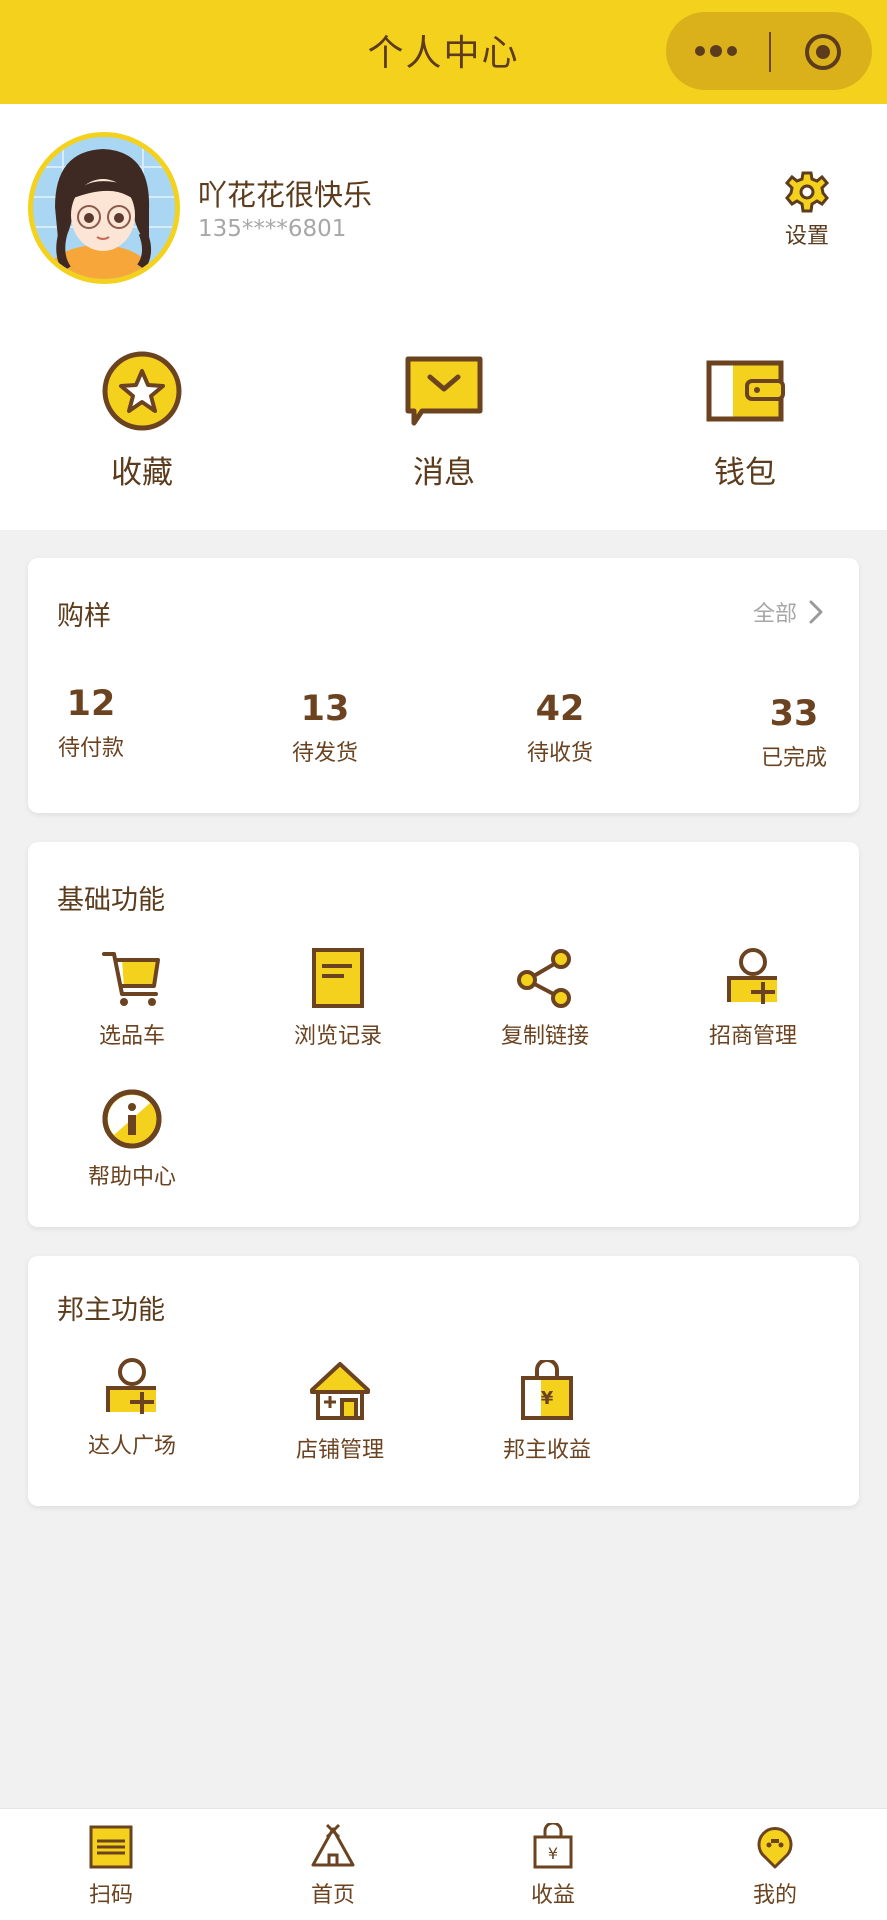  What do you see at coordinates (90, 748) in the screenshot?
I see `stat-label: 待付款` at bounding box center [90, 748].